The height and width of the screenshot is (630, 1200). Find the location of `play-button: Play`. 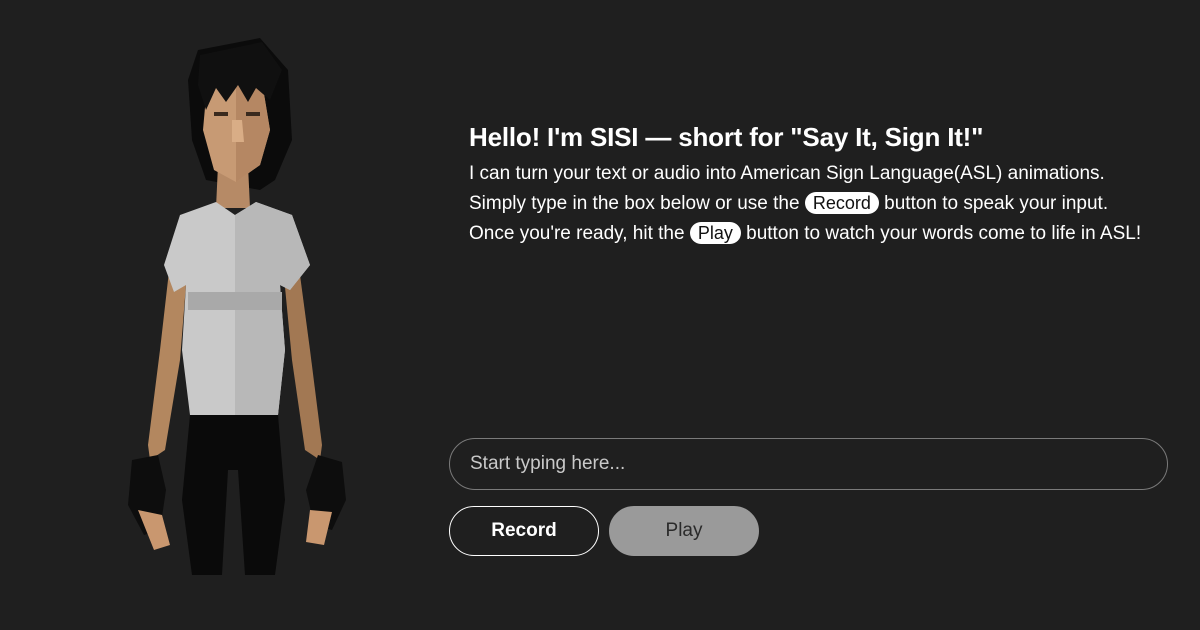

play-button: Play is located at coordinates (684, 531).